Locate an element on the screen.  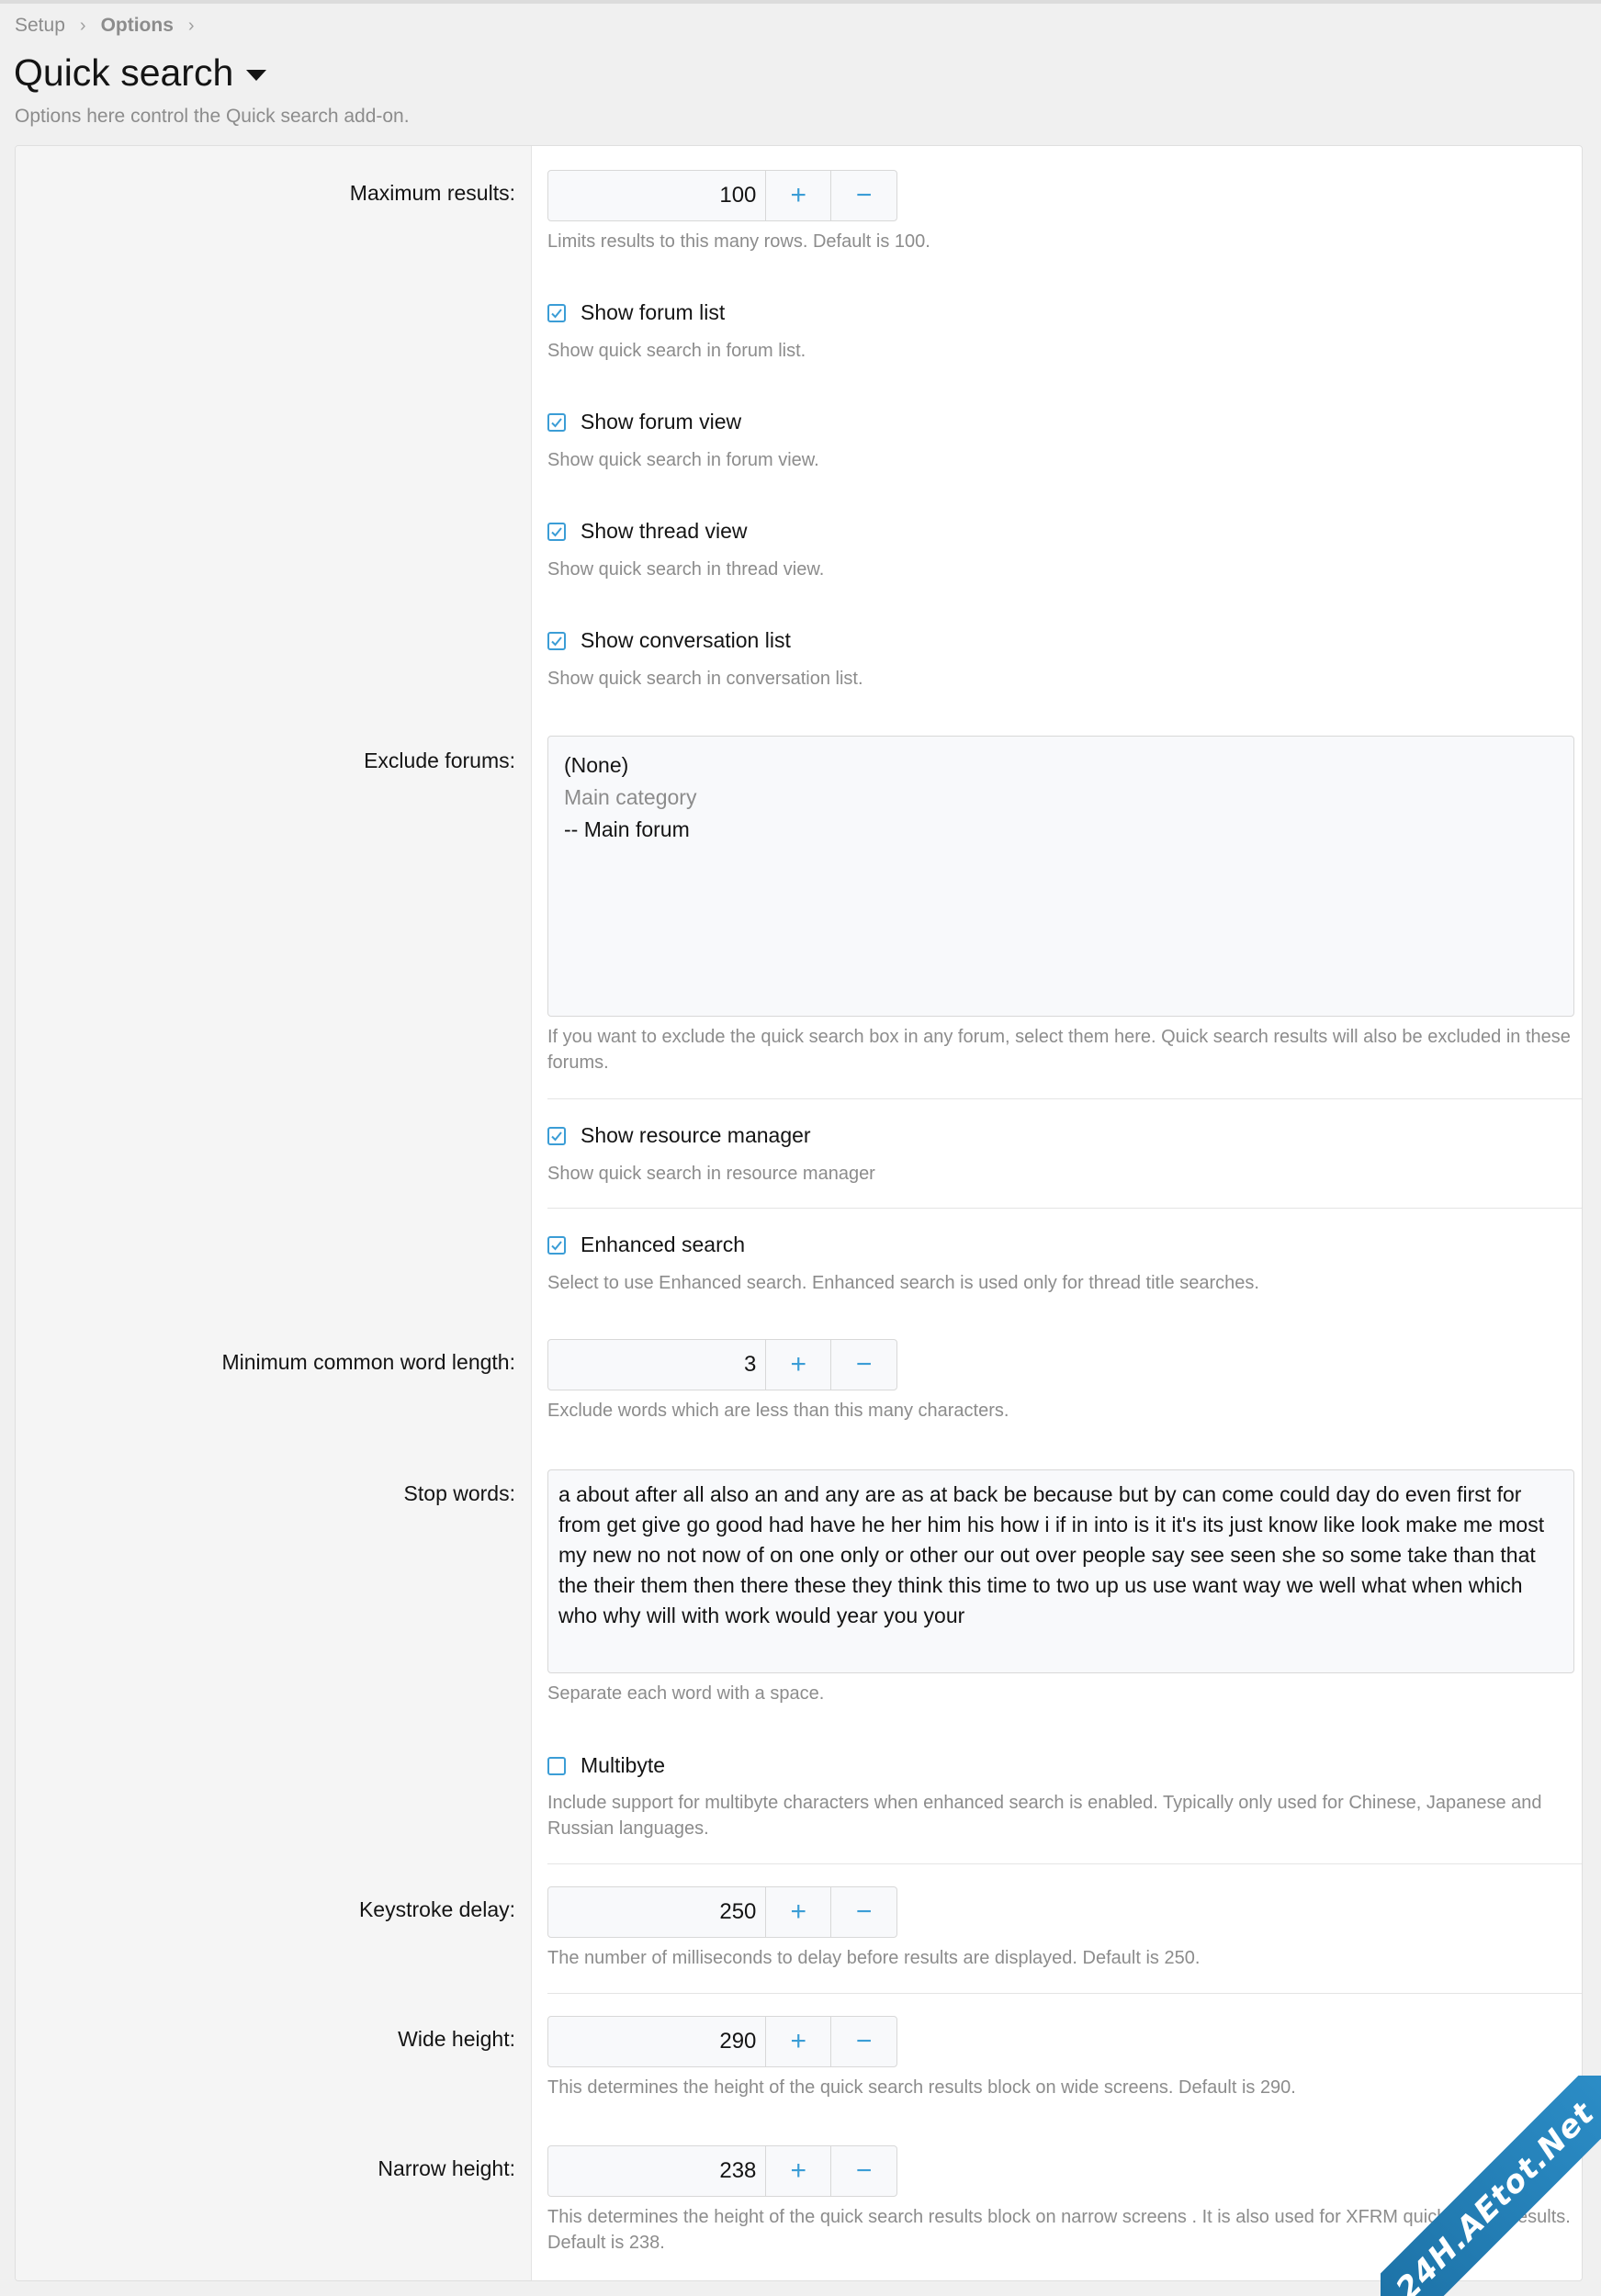
show-forum-list-label: Show forum list is located at coordinates (653, 312).